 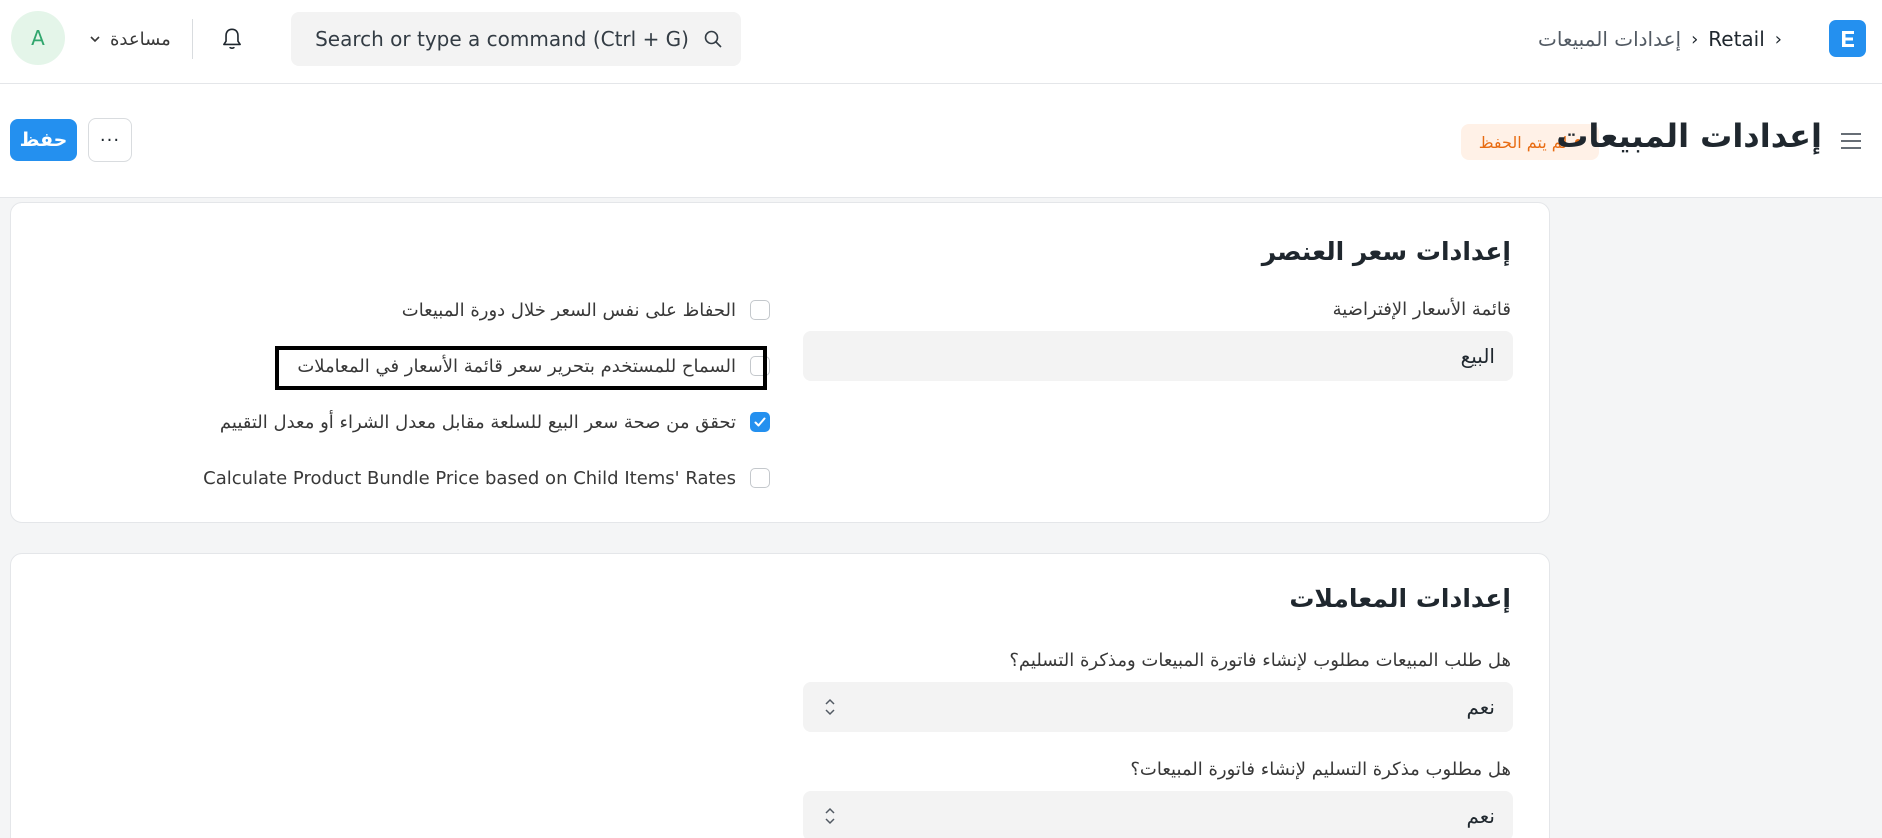 I want to click on default-price-list-label: قائمة الأسعار الإفتراضية, so click(x=1421, y=309).